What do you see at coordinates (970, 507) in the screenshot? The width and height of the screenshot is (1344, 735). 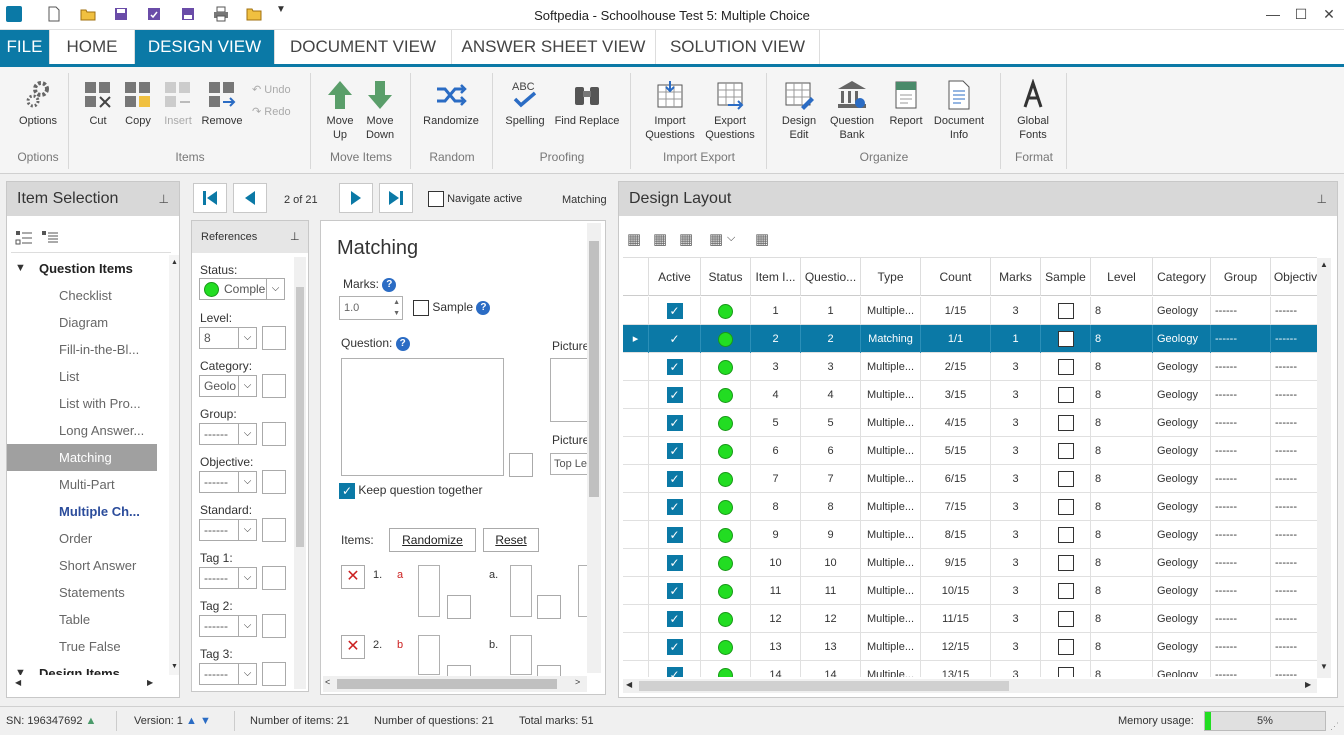 I see `table-row: ✓ 8 8 Multiple... 7/15 3 8 Geology ------ ------` at bounding box center [970, 507].